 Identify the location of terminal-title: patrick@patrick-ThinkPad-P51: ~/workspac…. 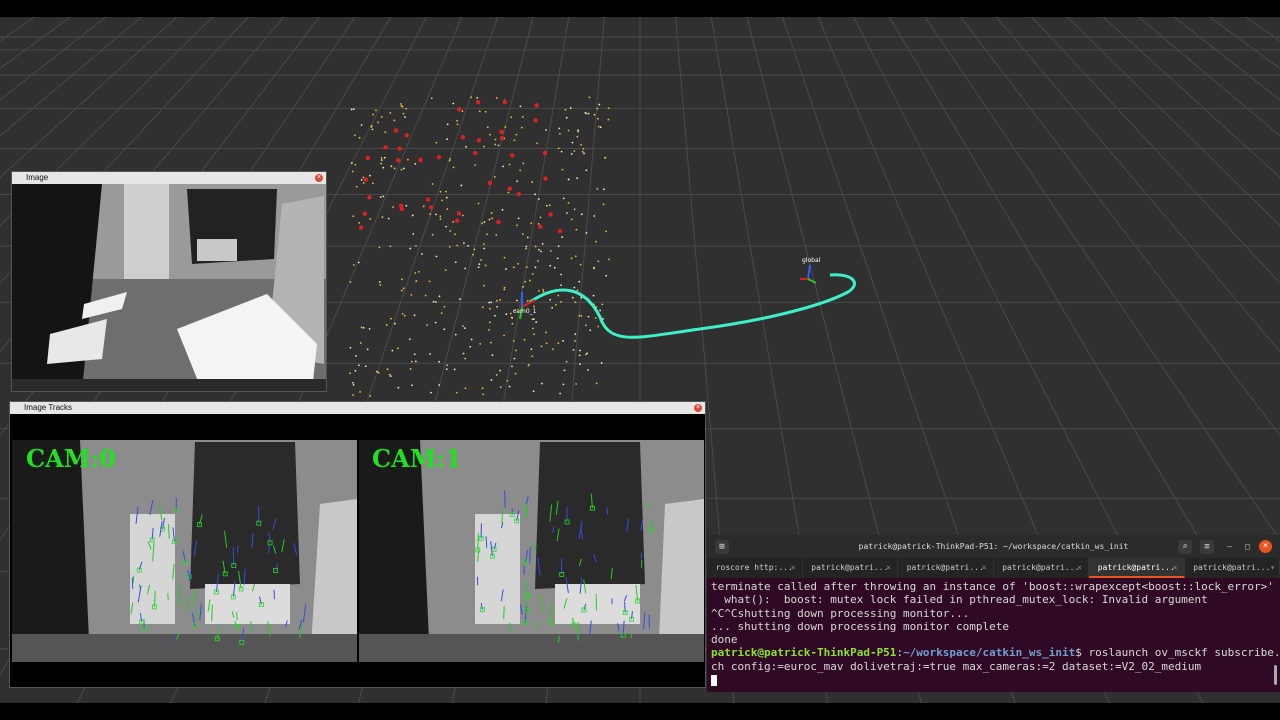
(993, 546).